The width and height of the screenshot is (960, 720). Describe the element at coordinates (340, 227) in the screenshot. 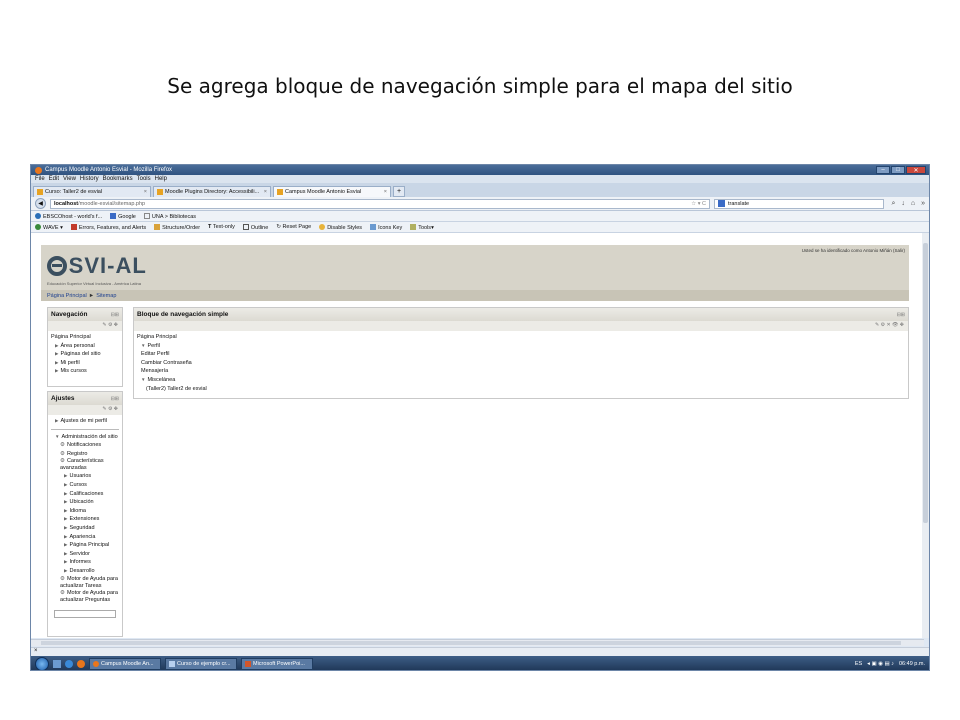

I see `wave-disable-styles: Disable Styles` at that location.